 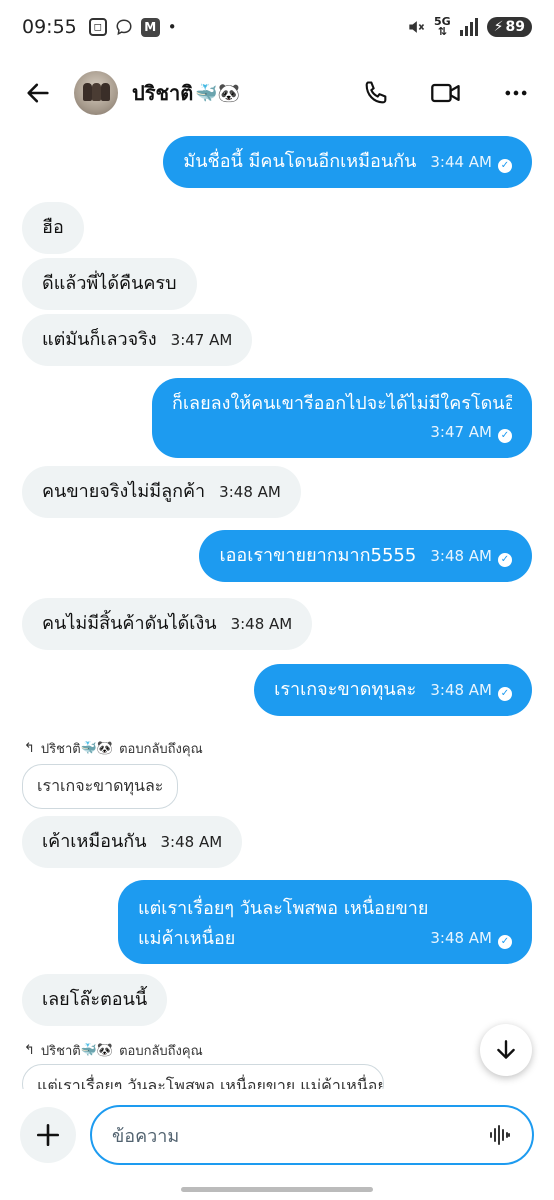 I want to click on message-text: เลยโล๊ะตอนนี้, so click(x=95, y=999).